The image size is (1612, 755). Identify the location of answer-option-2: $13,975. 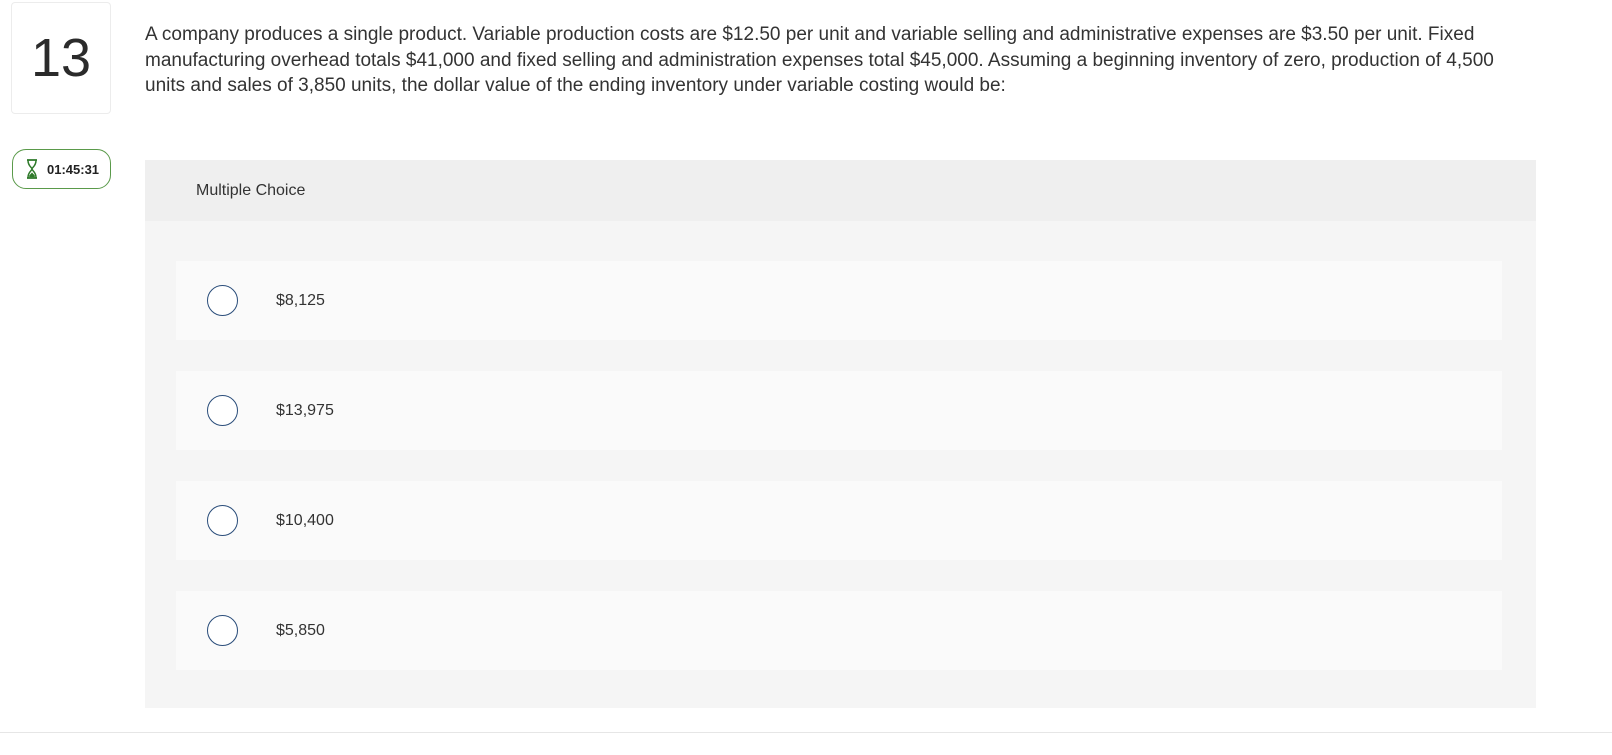
(839, 410).